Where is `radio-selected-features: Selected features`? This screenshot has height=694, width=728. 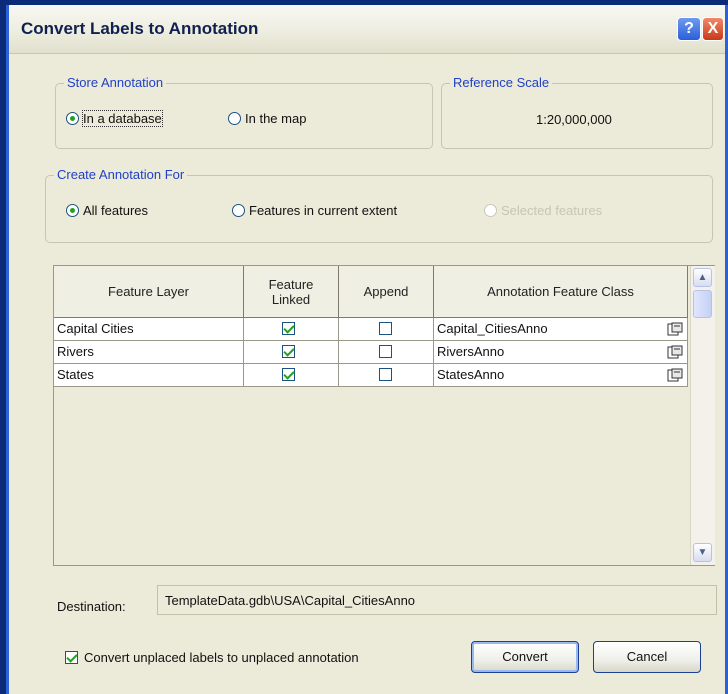 radio-selected-features: Selected features is located at coordinates (543, 210).